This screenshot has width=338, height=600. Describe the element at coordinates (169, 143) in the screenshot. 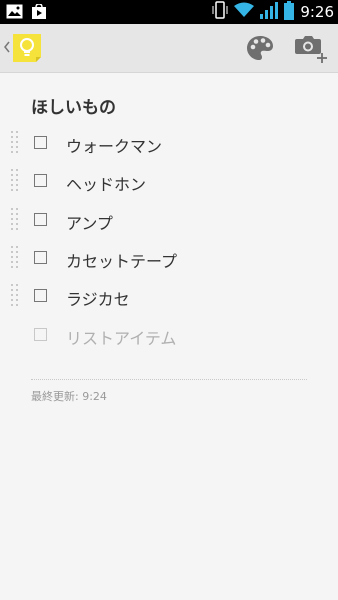

I see `list-item: ウォークマン` at that location.